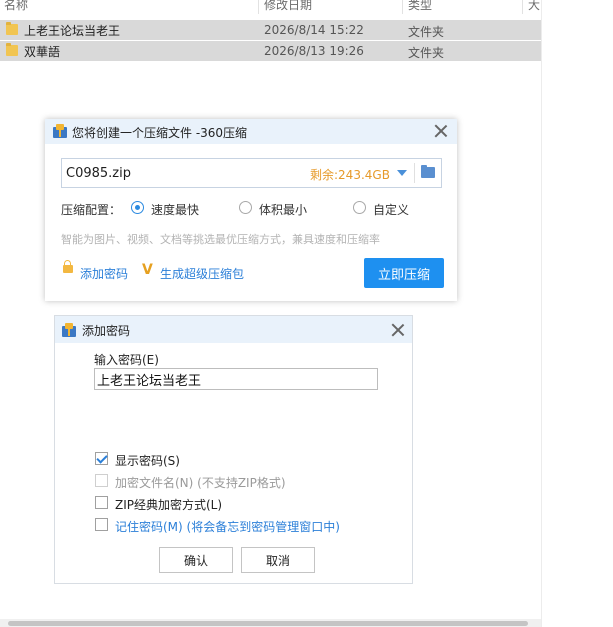 This screenshot has height=627, width=613. What do you see at coordinates (16, 6) in the screenshot?
I see `column-name: 名称` at bounding box center [16, 6].